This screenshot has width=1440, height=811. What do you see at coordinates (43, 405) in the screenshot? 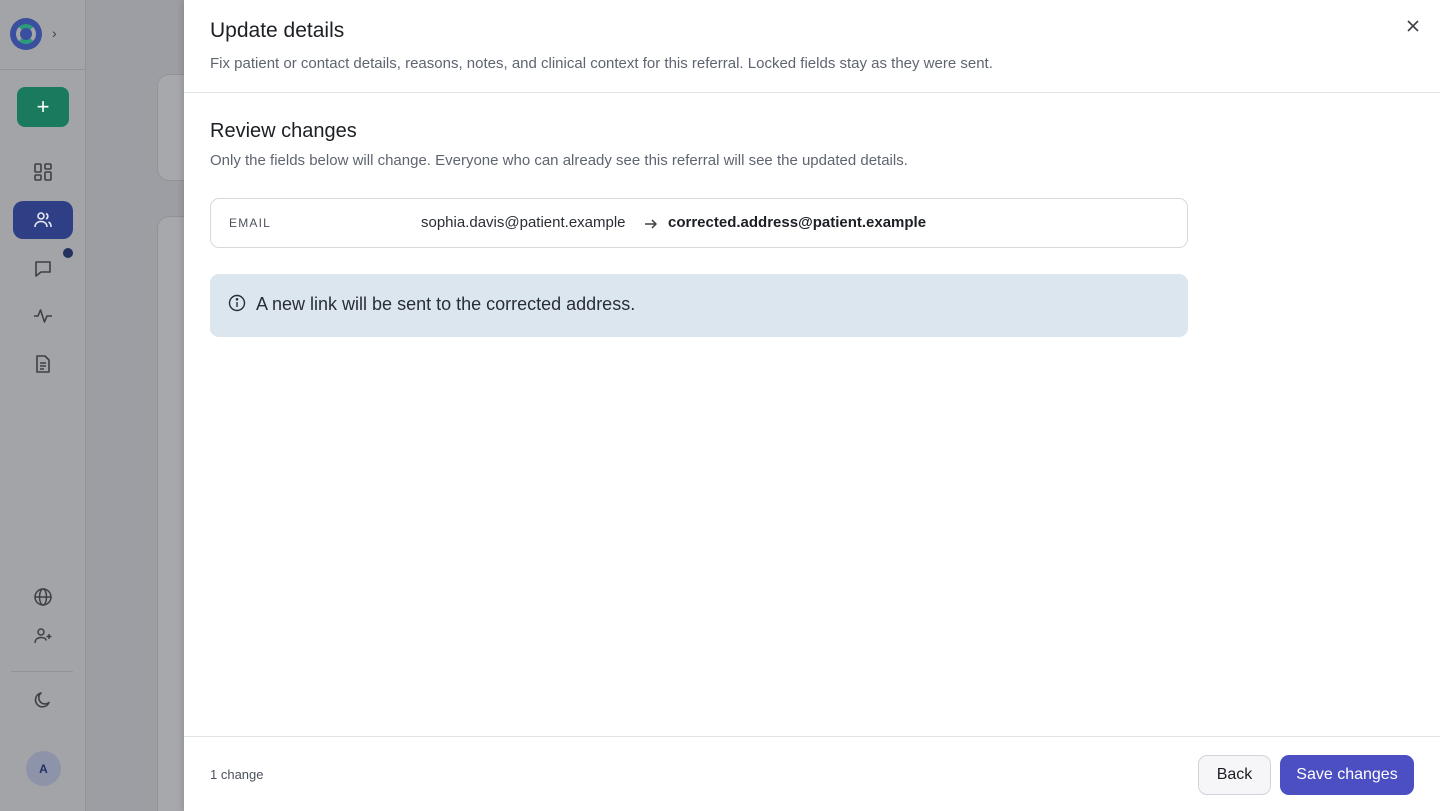
I see `sidebar: › + A` at bounding box center [43, 405].